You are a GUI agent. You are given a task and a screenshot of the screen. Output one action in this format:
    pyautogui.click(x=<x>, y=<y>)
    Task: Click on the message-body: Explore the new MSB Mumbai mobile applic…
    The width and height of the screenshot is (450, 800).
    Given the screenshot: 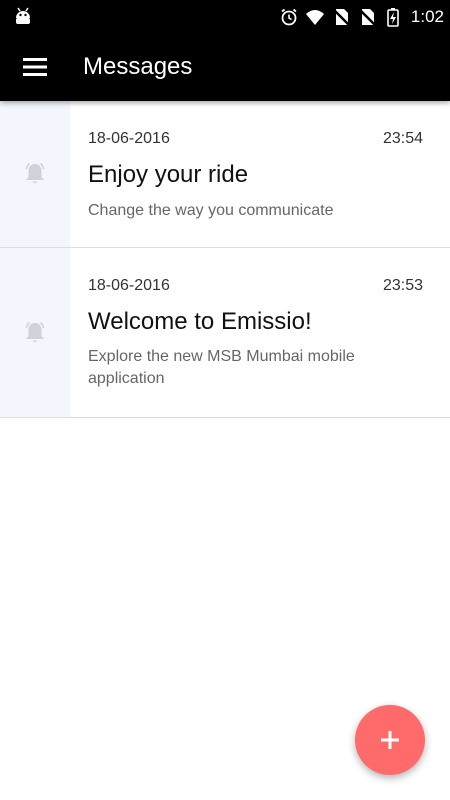 What is the action you would take?
    pyautogui.click(x=221, y=367)
    